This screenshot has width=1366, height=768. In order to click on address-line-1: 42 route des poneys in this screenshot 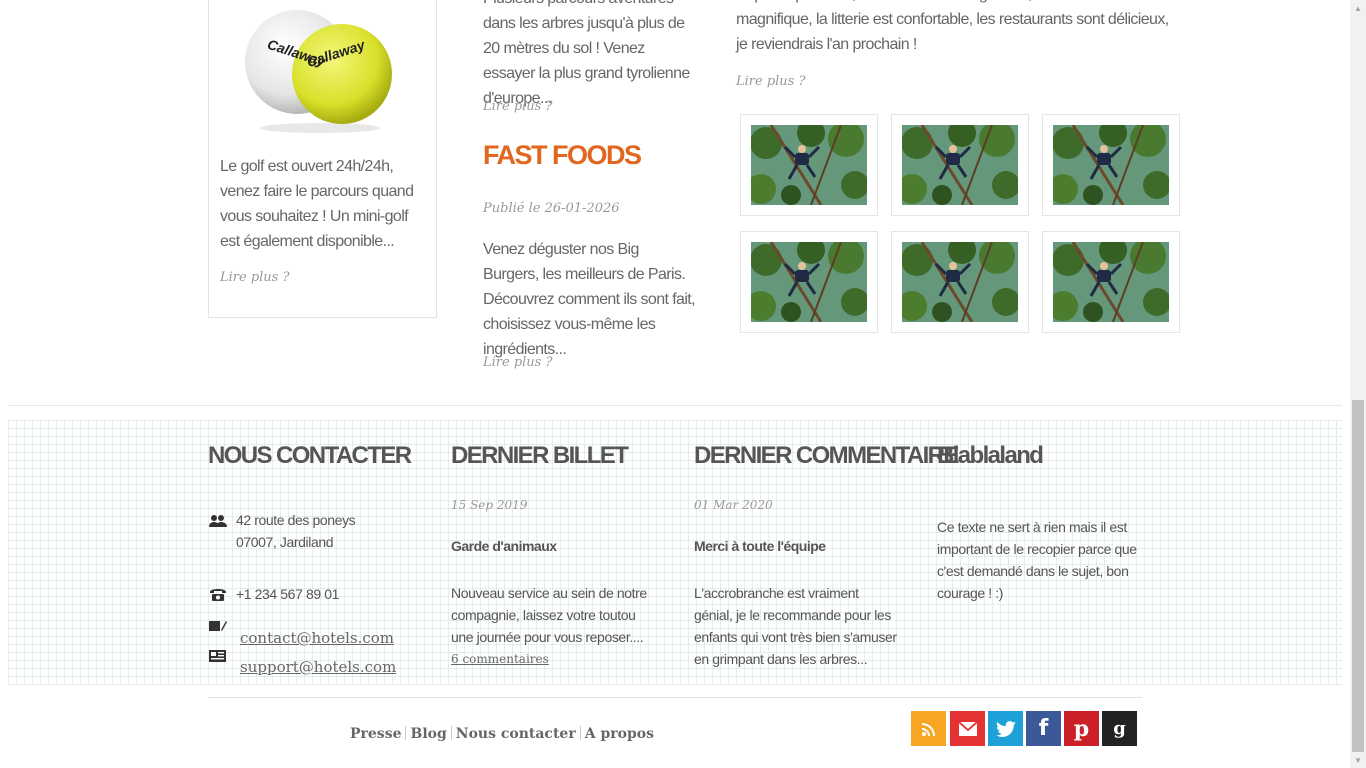, I will do `click(296, 520)`.